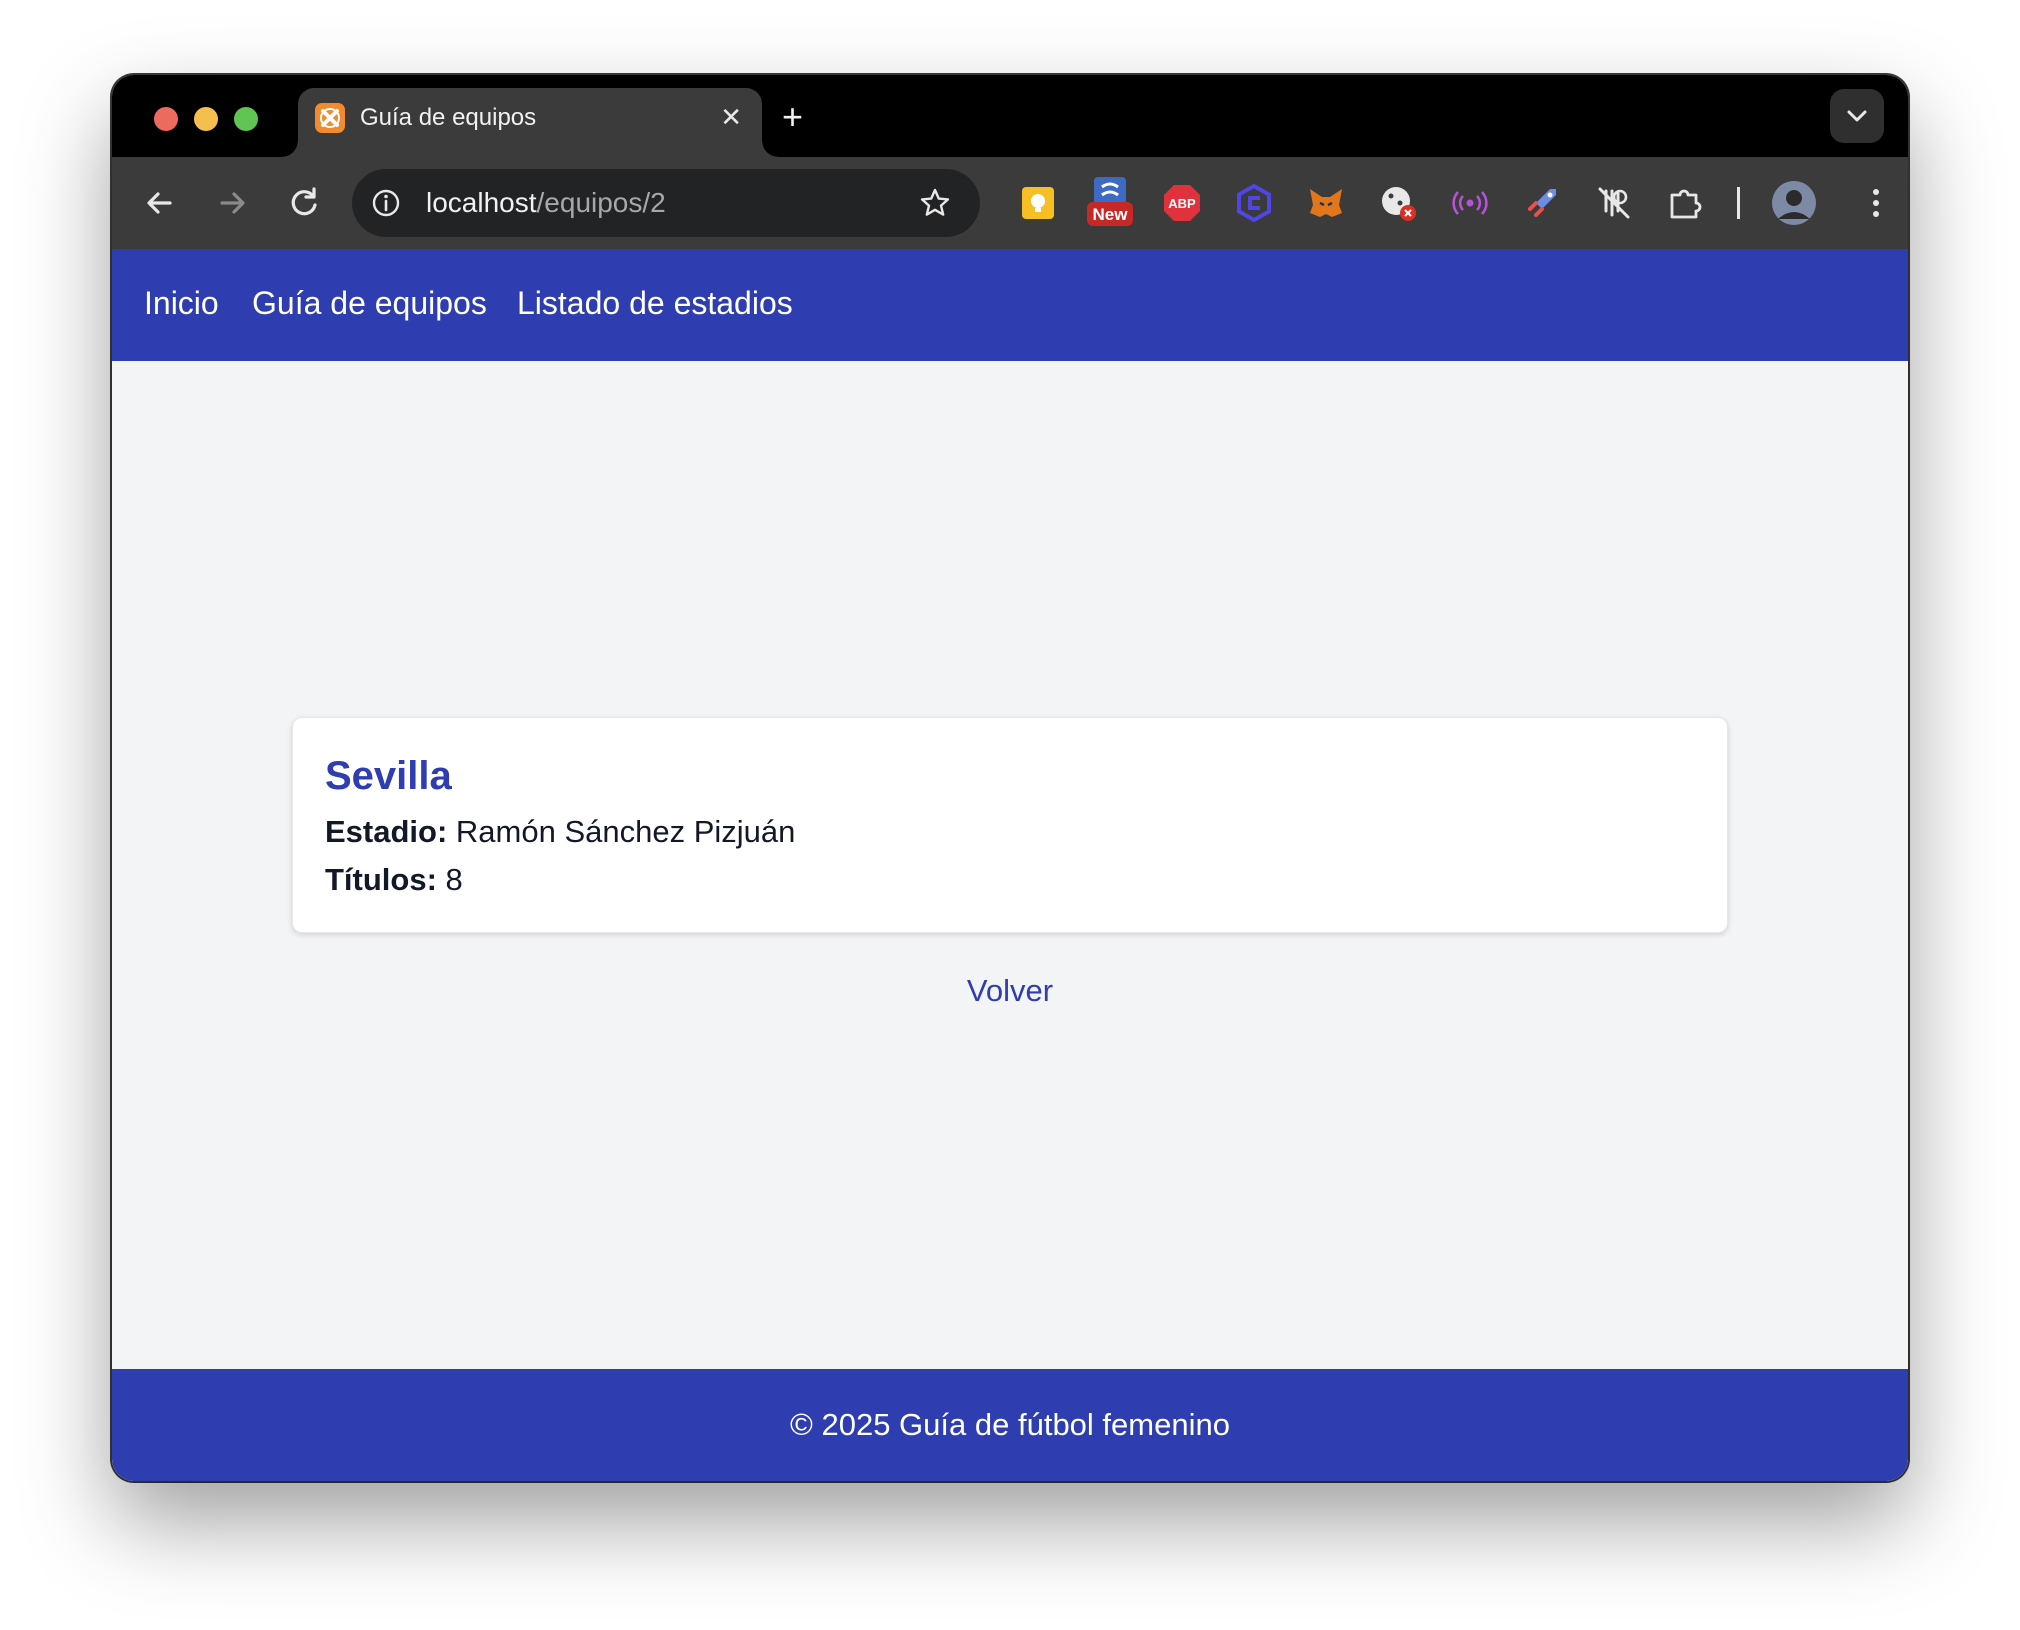  I want to click on footer-text: © 2025 Guía de fútbol femenino, so click(1010, 1424).